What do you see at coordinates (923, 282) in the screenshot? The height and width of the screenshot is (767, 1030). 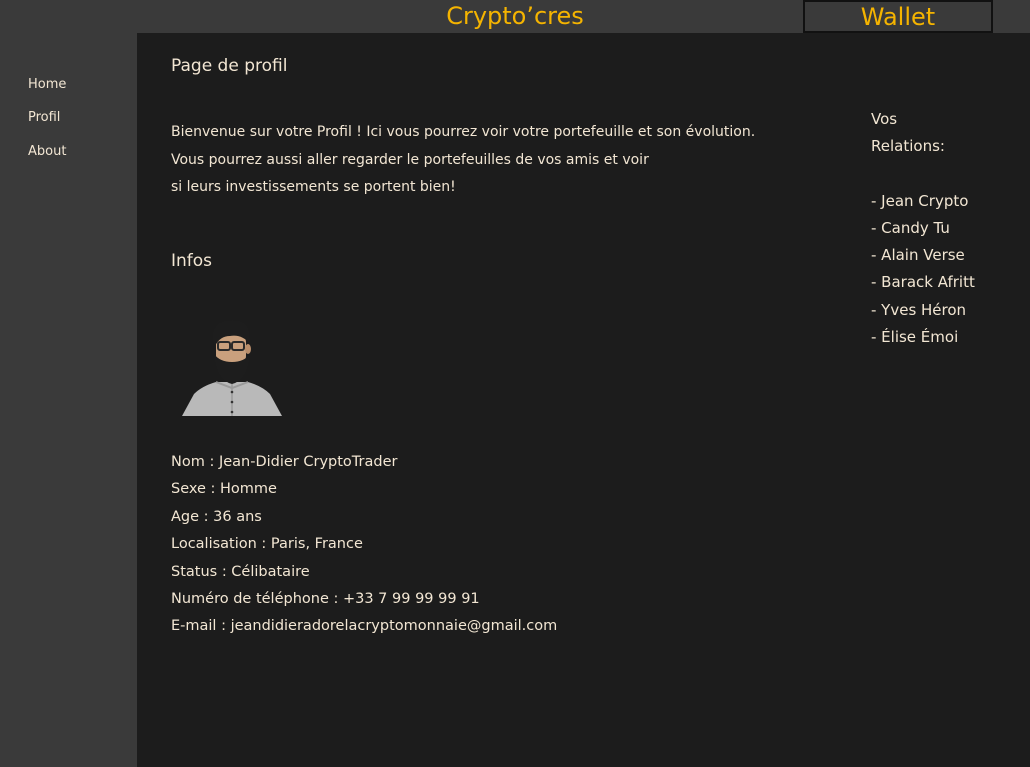 I see `relation-item: - Barack Afritt` at bounding box center [923, 282].